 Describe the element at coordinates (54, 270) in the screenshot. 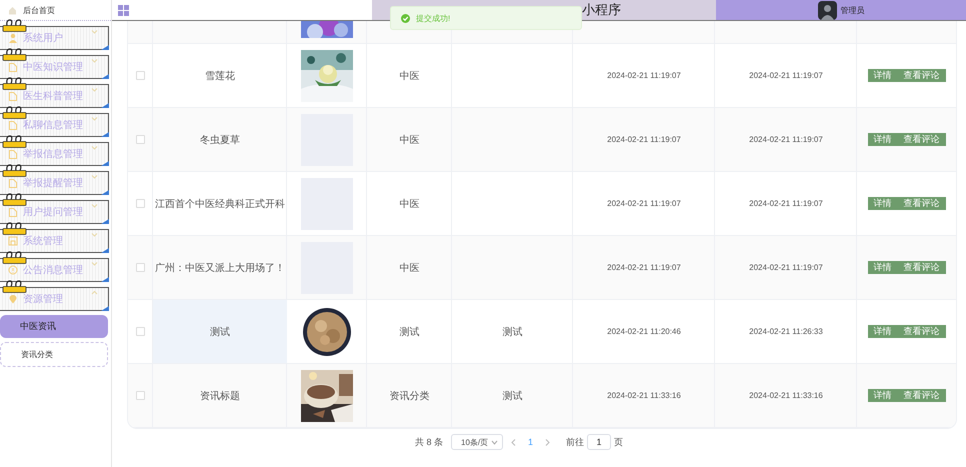

I see `menu-item: 公告消息管理` at that location.